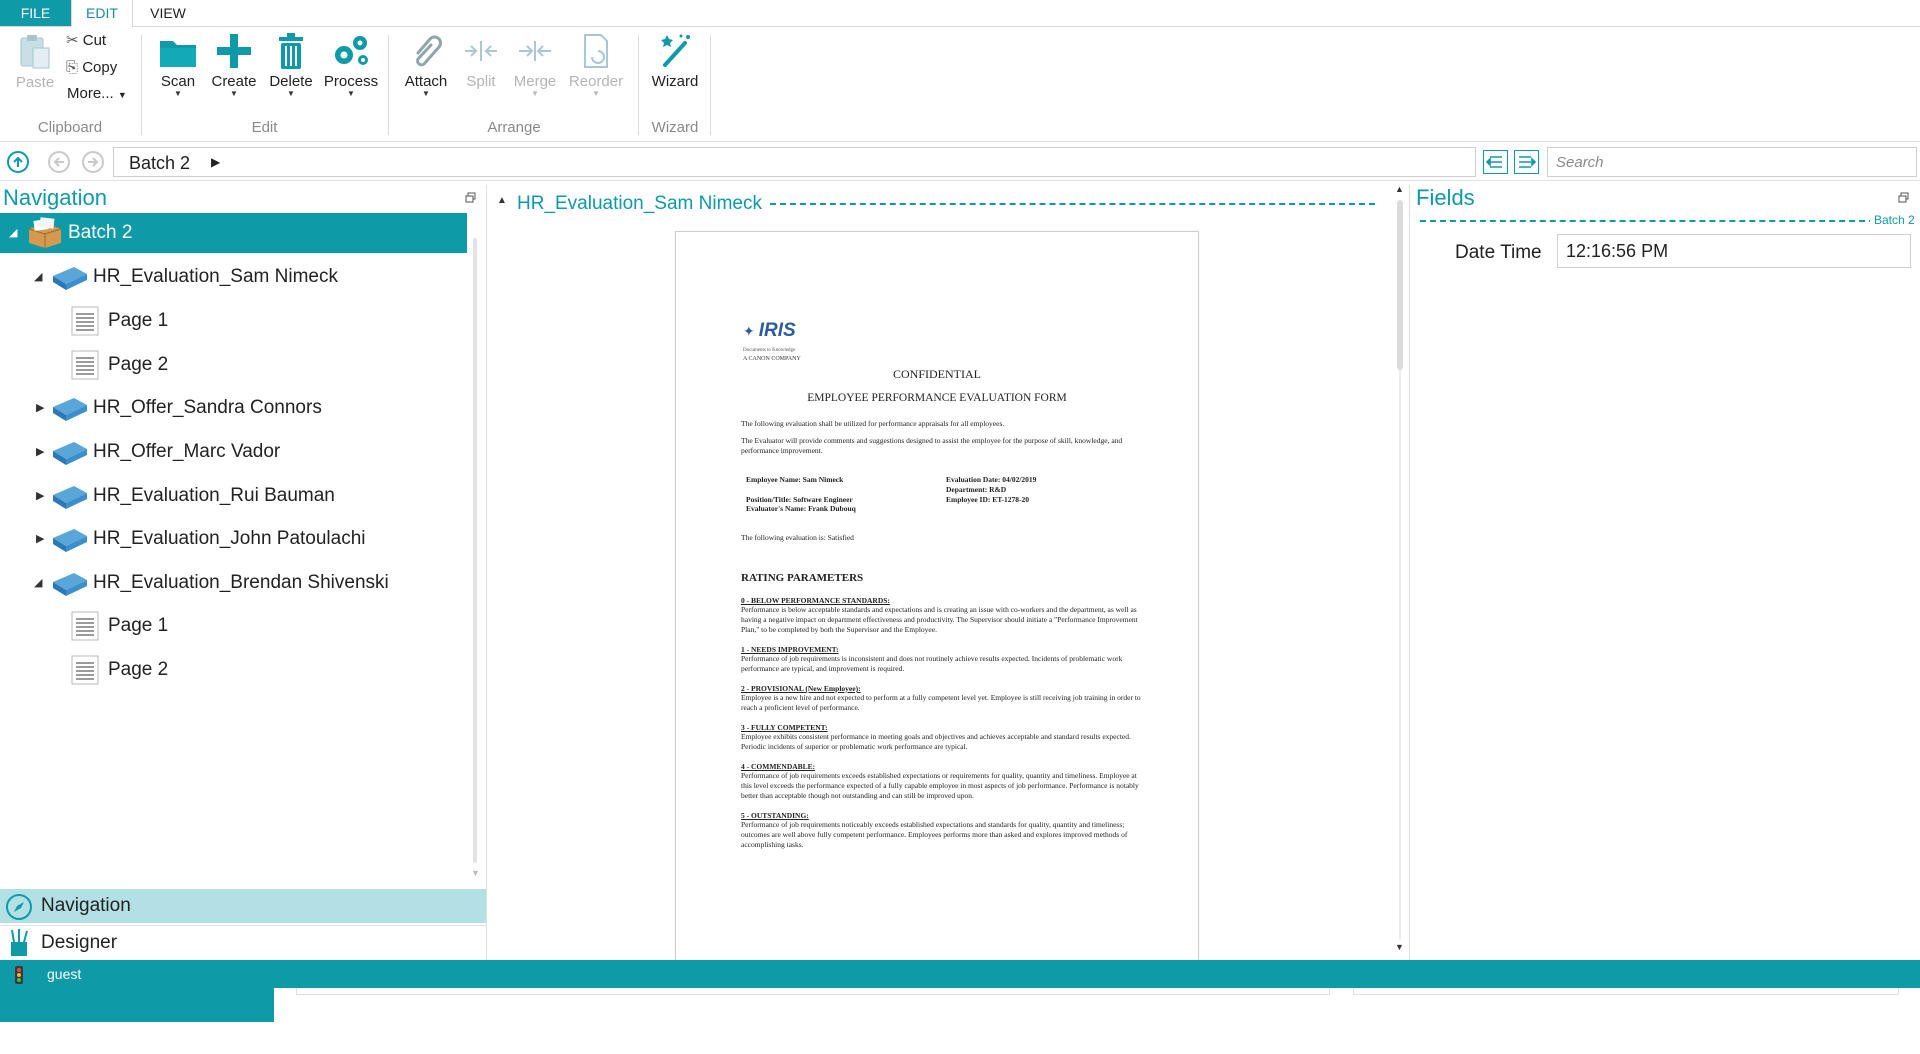  Describe the element at coordinates (241, 582) in the screenshot. I see `tree-item-label: HR_Evaluation_Brendan Shivenski` at that location.